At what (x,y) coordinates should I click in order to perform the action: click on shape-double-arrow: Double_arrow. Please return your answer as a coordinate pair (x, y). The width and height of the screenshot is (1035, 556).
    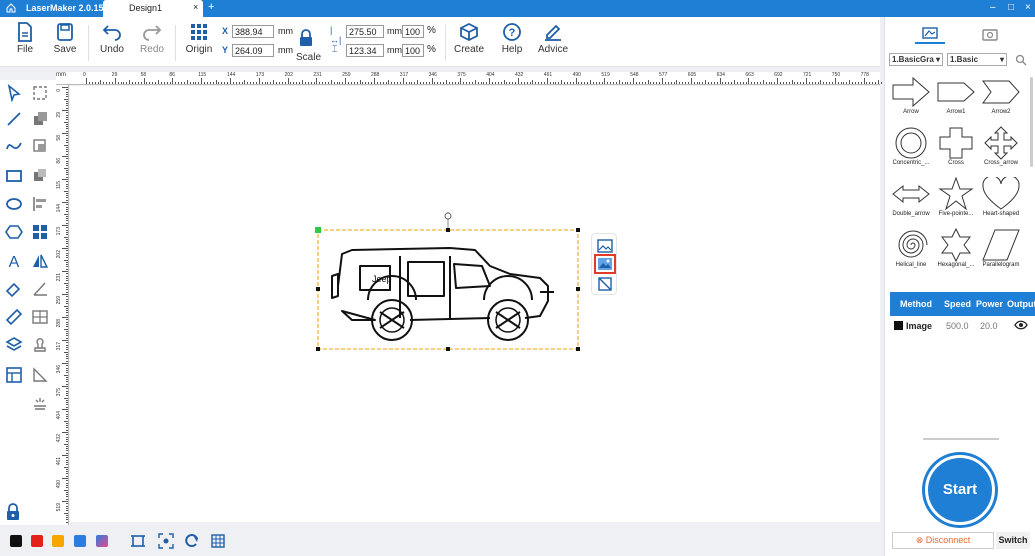
    Looking at the image, I should click on (911, 202).